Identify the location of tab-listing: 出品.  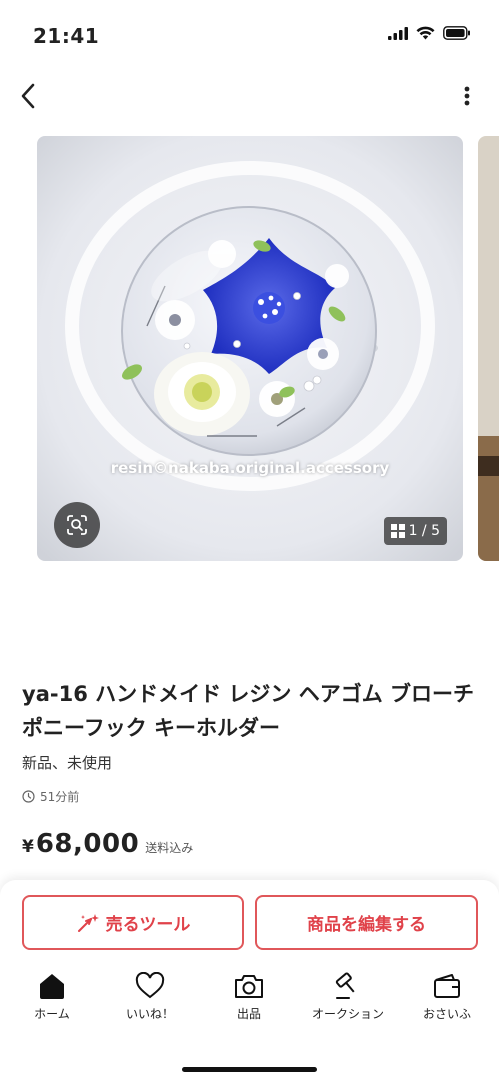
(249, 997).